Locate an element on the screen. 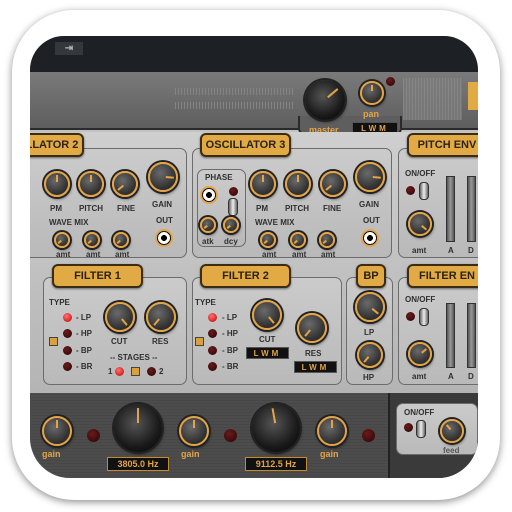  filter1-lp-led is located at coordinates (67, 317).